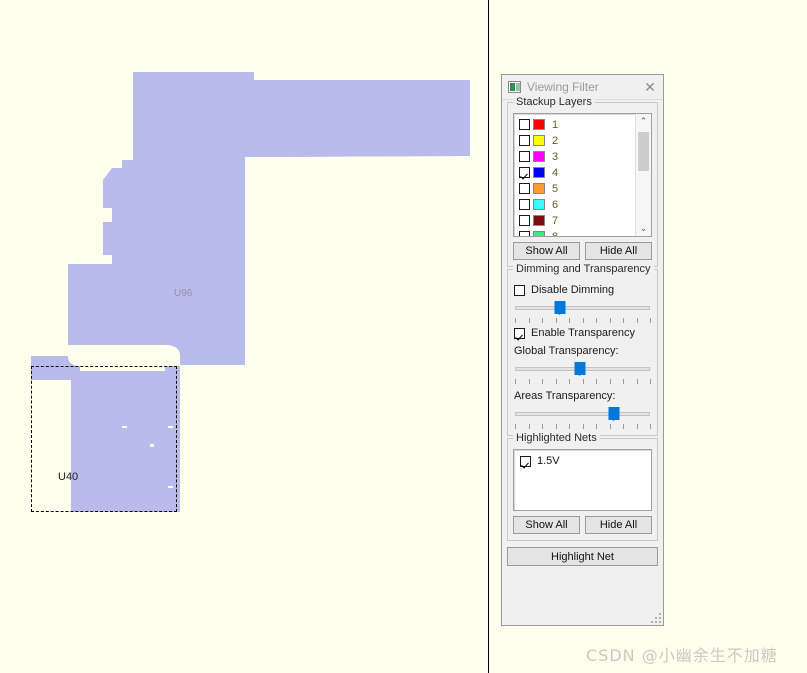 The image size is (807, 673). What do you see at coordinates (548, 461) in the screenshot?
I see `net-name: 1.5V` at bounding box center [548, 461].